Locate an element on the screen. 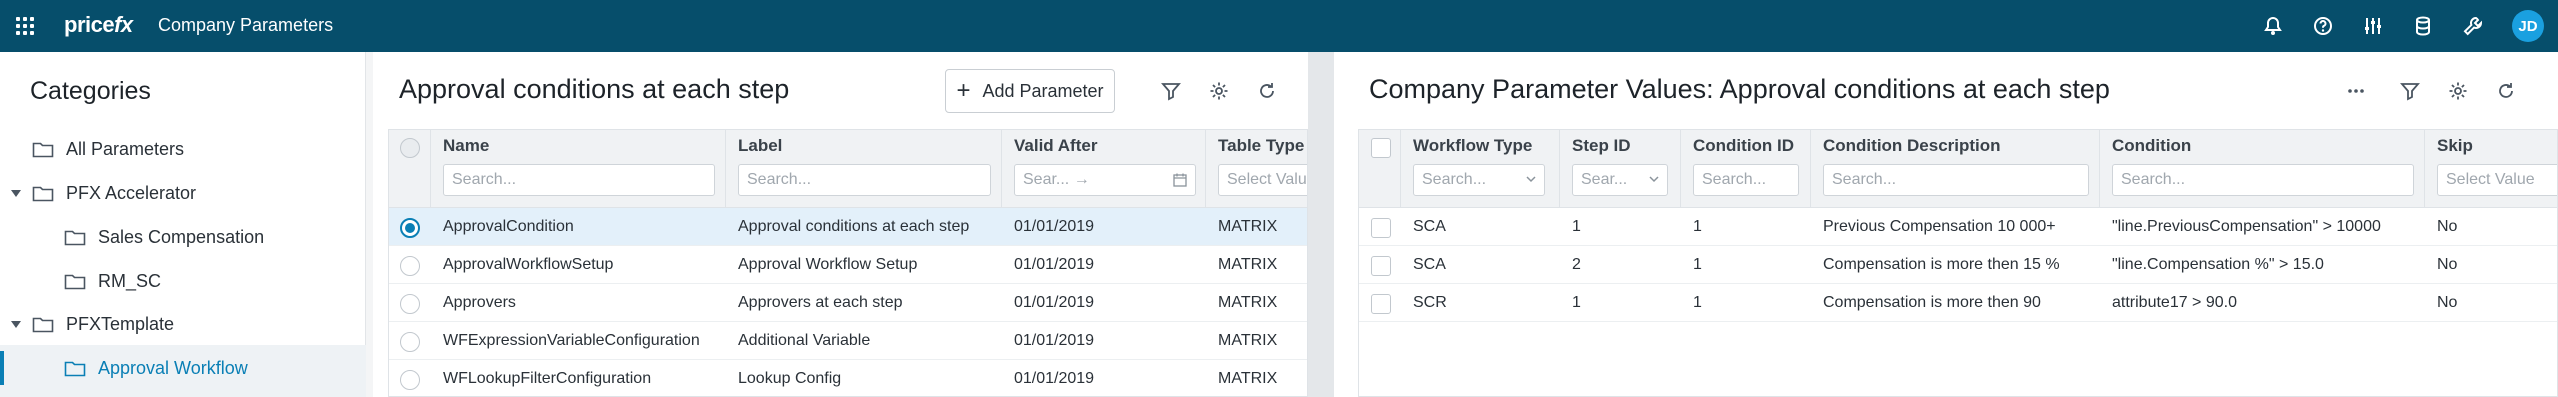 This screenshot has width=2558, height=397. column-skip: Skip Select Value is located at coordinates (2491, 169).